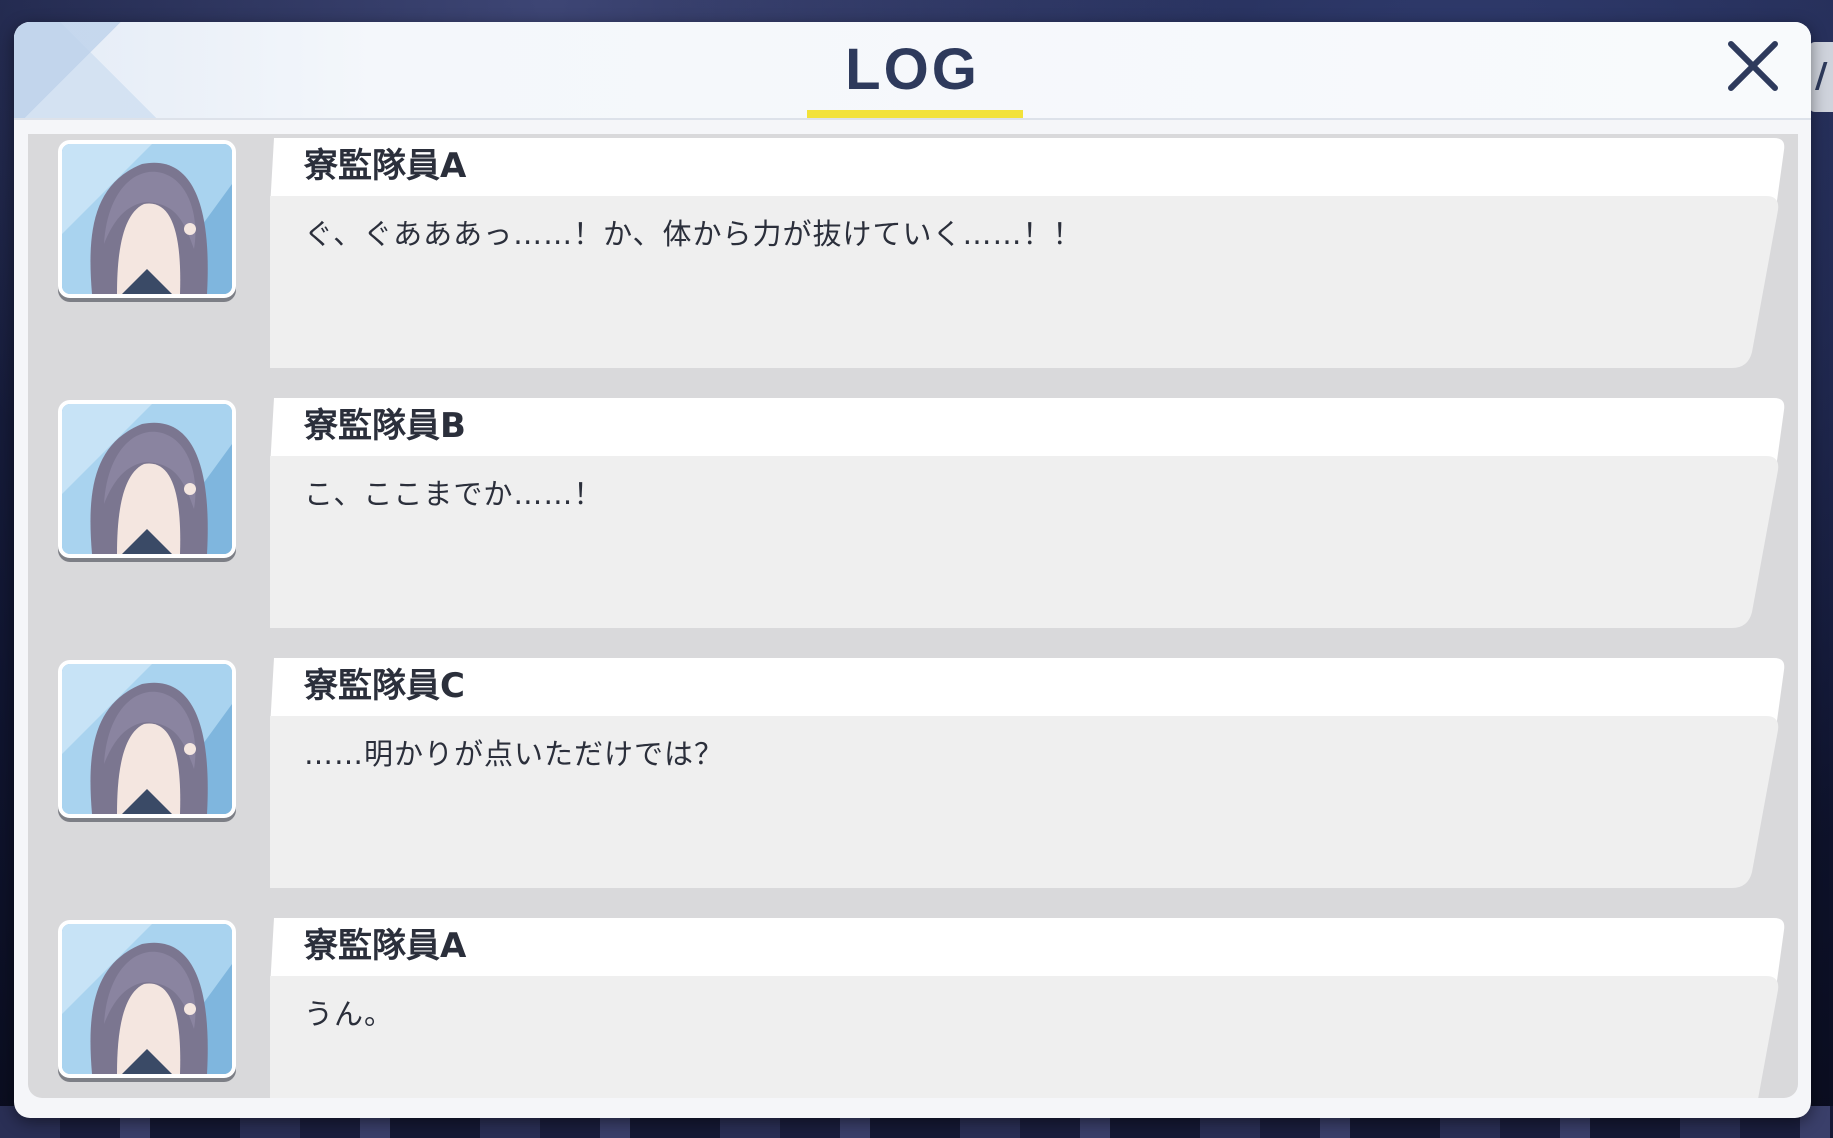 Image resolution: width=1833 pixels, height=1138 pixels. I want to click on close-icon, so click(1753, 66).